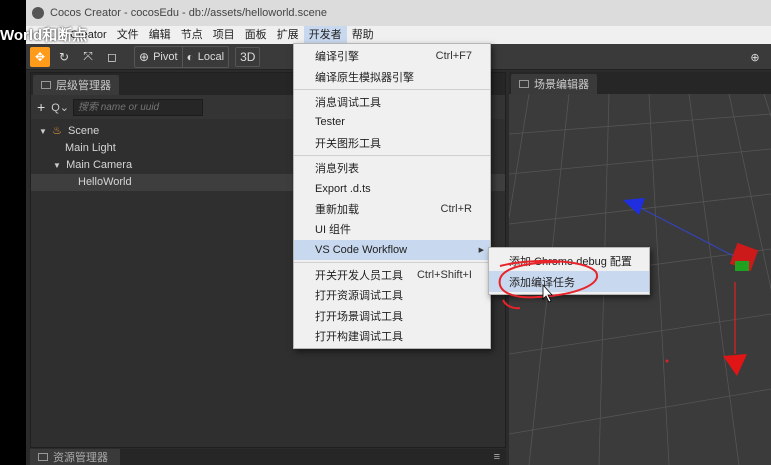 The height and width of the screenshot is (465, 771). I want to click on menu-extension: 扩展, so click(288, 35).